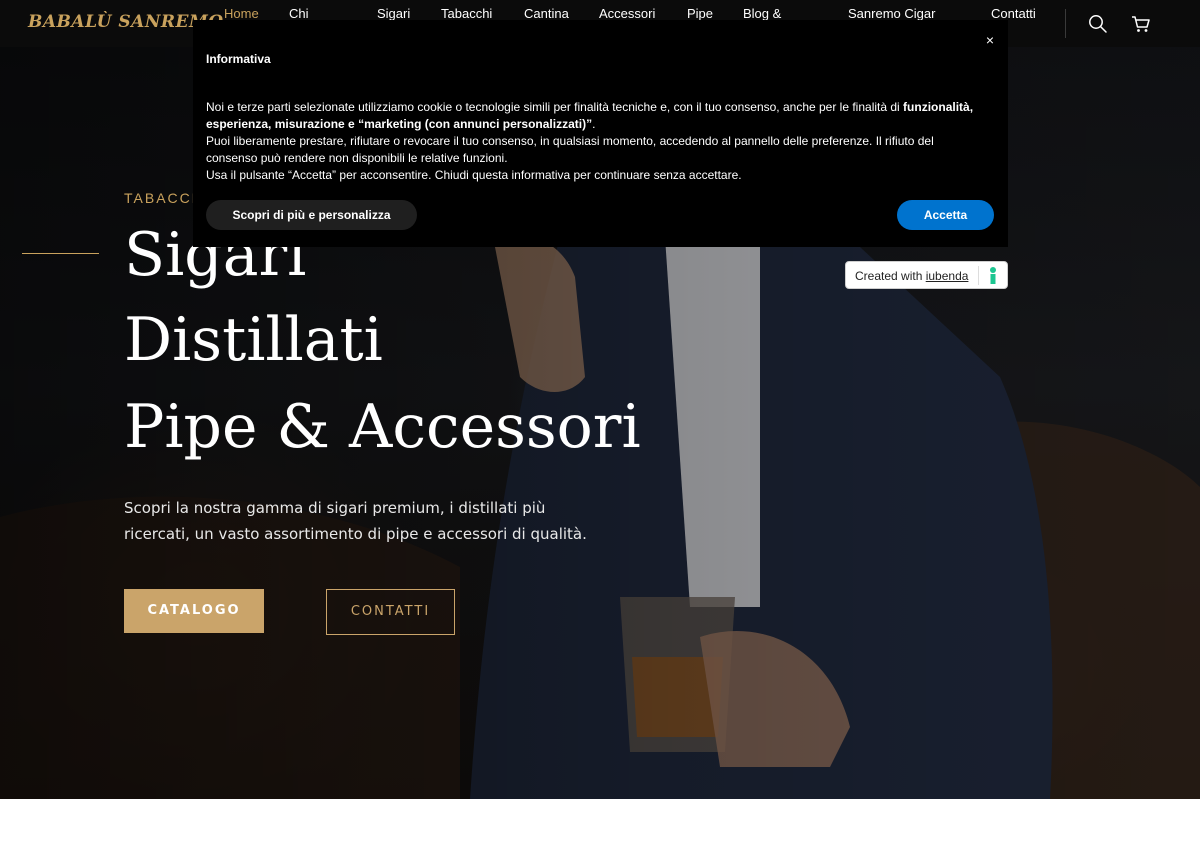  Describe the element at coordinates (1013, 13) in the screenshot. I see `nav-contatti: Contatti` at that location.